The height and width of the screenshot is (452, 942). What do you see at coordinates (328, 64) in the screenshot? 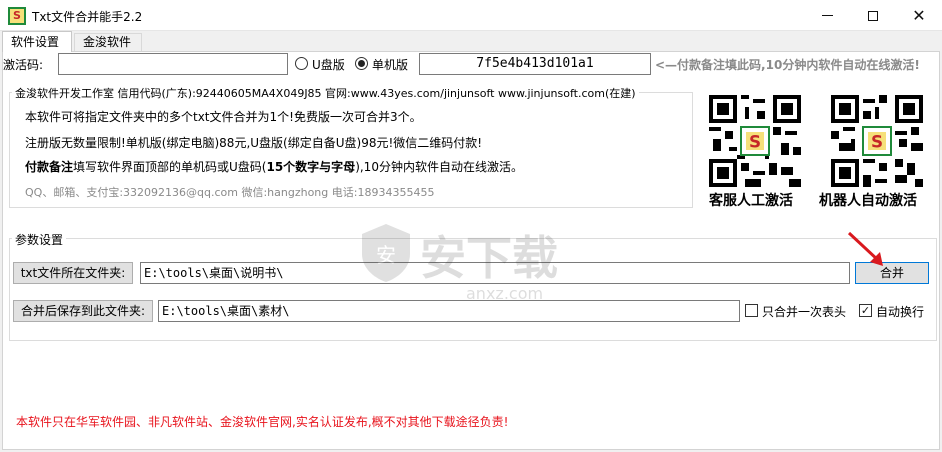
I see `usb-mode-label: U盘版` at bounding box center [328, 64].